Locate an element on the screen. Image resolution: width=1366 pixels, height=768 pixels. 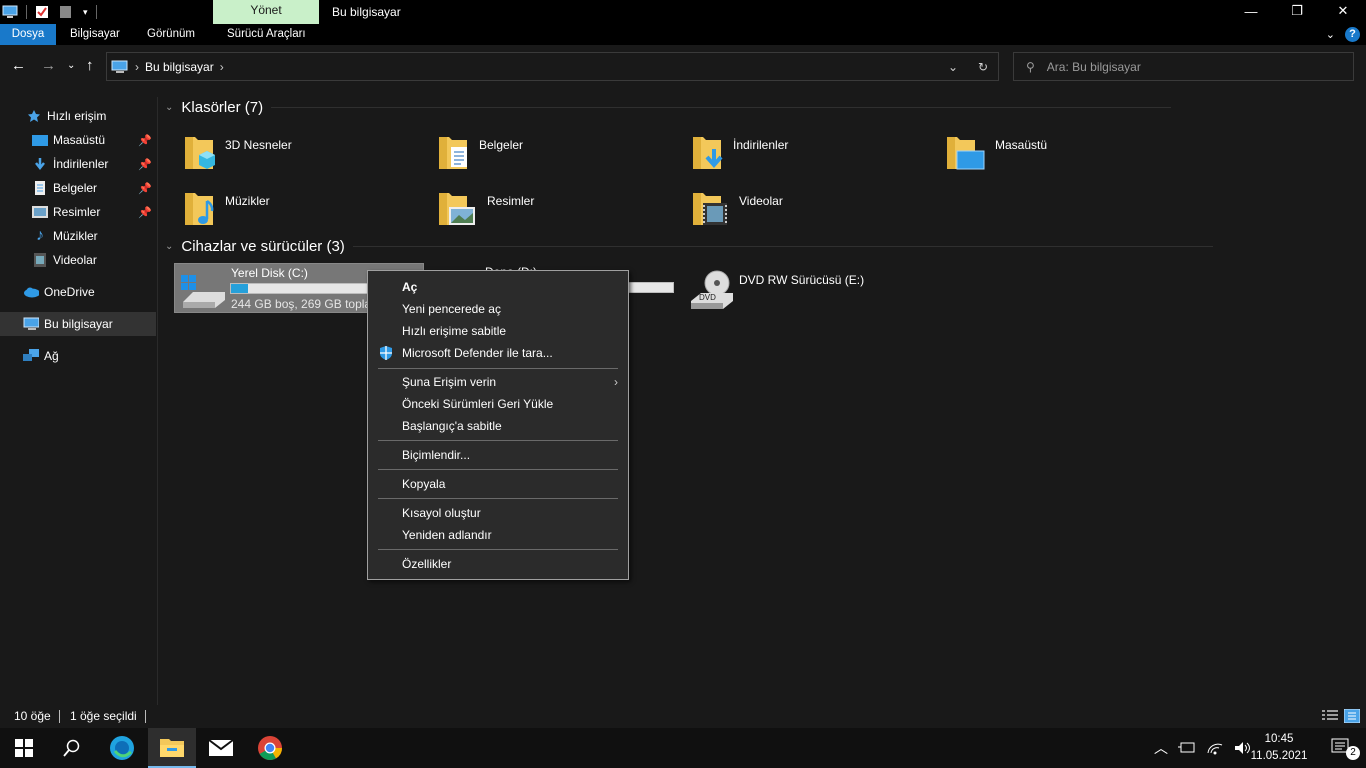
status-separator is located at coordinates (59, 716).